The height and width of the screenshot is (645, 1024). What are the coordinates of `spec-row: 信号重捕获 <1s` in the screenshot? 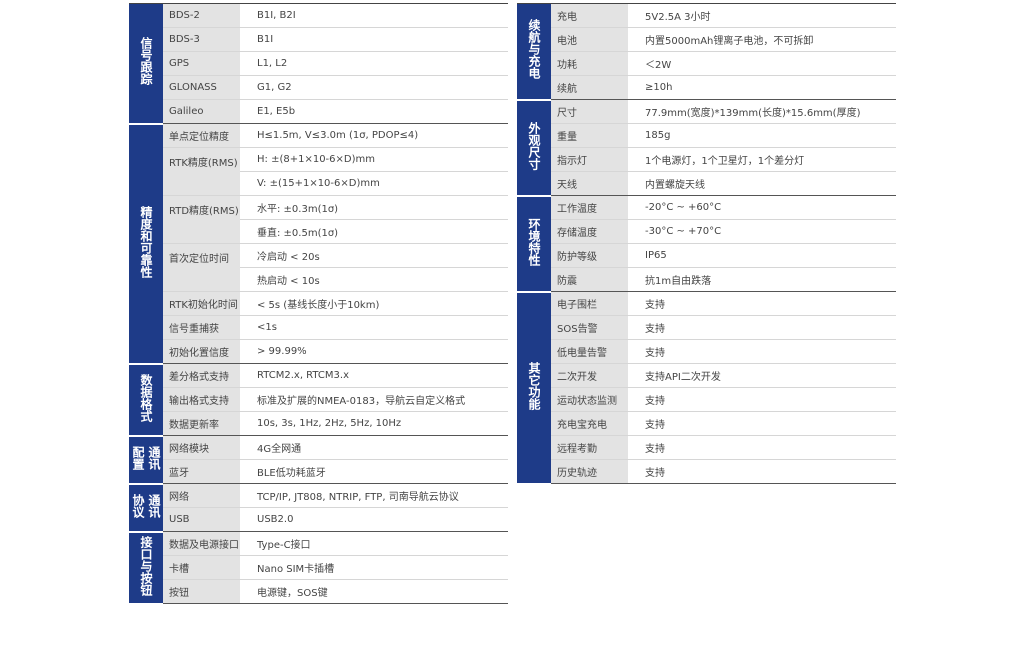 It's located at (318, 327).